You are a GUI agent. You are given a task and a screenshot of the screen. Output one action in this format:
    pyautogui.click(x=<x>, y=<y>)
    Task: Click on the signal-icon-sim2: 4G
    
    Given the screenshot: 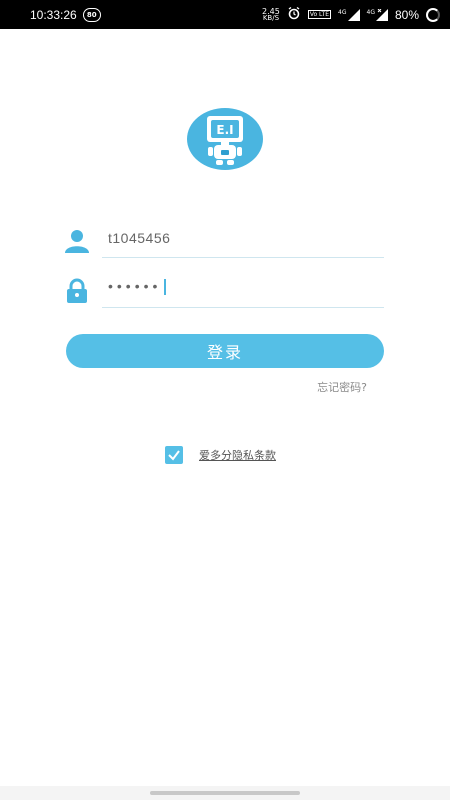 What is the action you would take?
    pyautogui.click(x=377, y=14)
    